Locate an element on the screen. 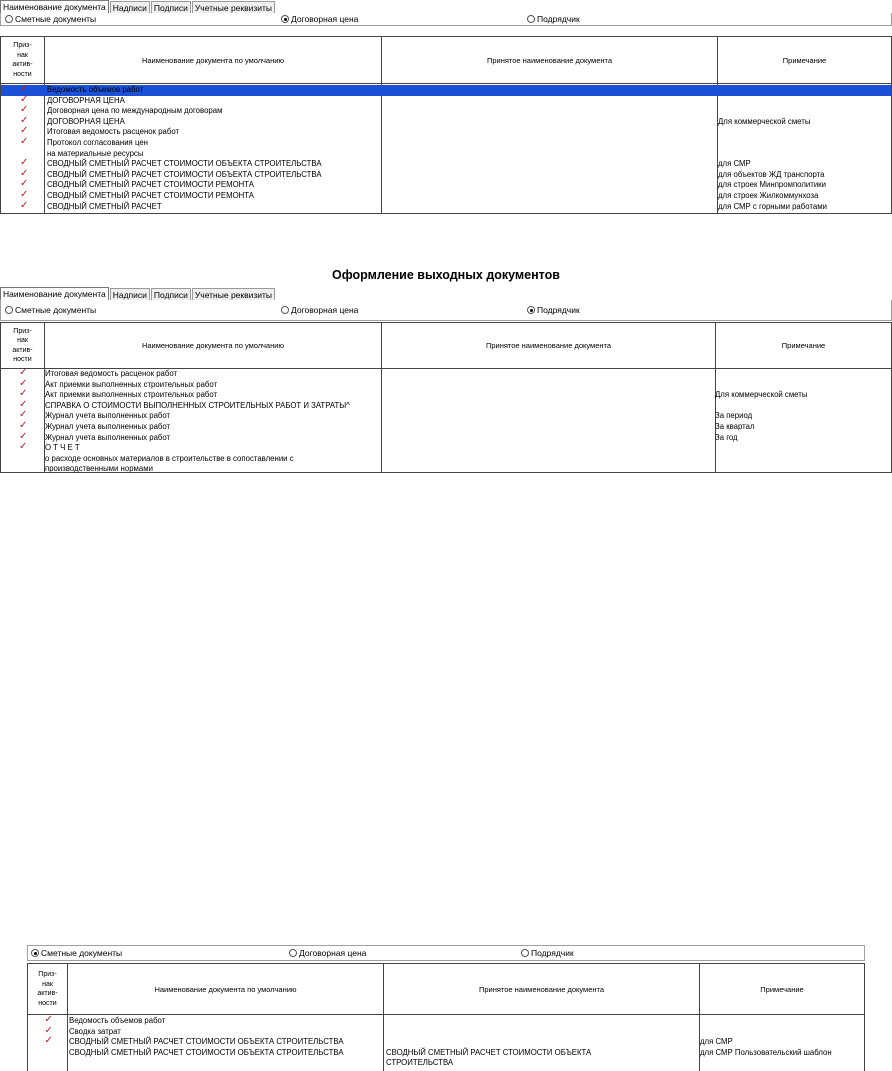 Image resolution: width=892 pixels, height=1071 pixels. note-cell: для СМР с горными работами is located at coordinates (772, 207).